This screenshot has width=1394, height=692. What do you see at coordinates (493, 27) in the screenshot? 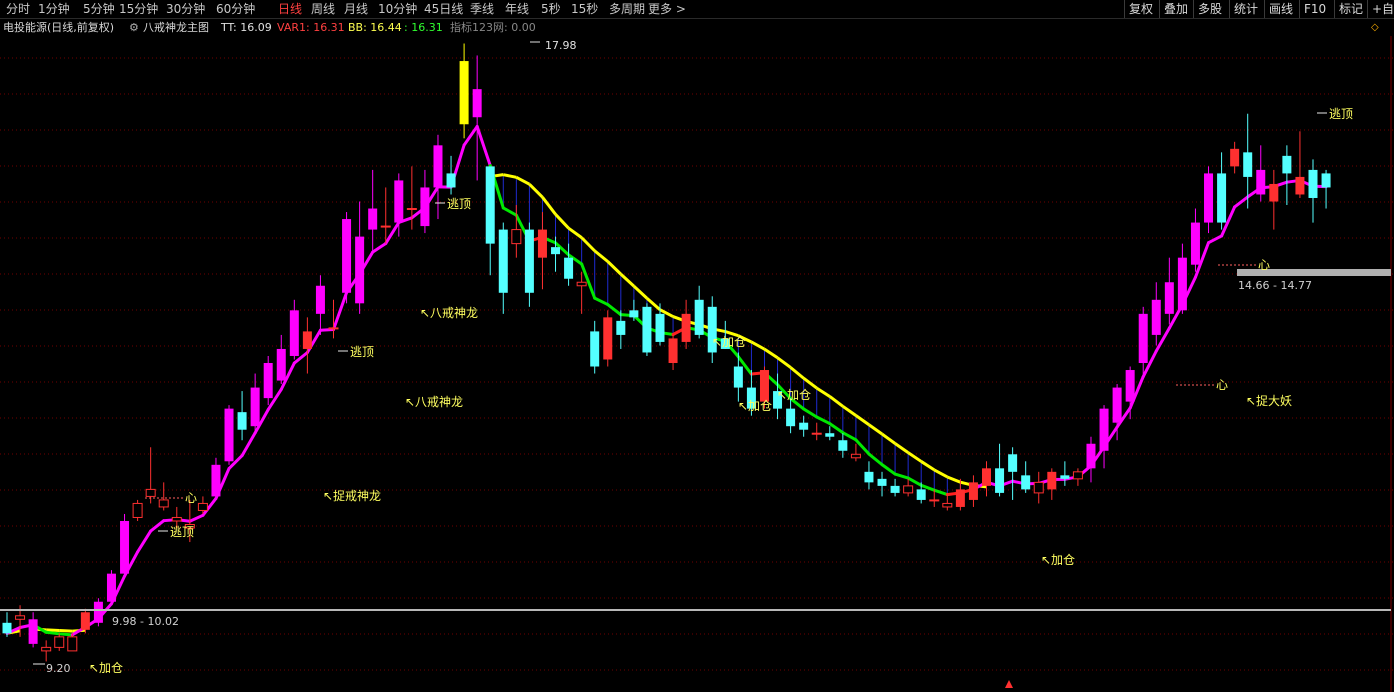
I see `indicator-source: 指标123网: 0.00` at bounding box center [493, 27].